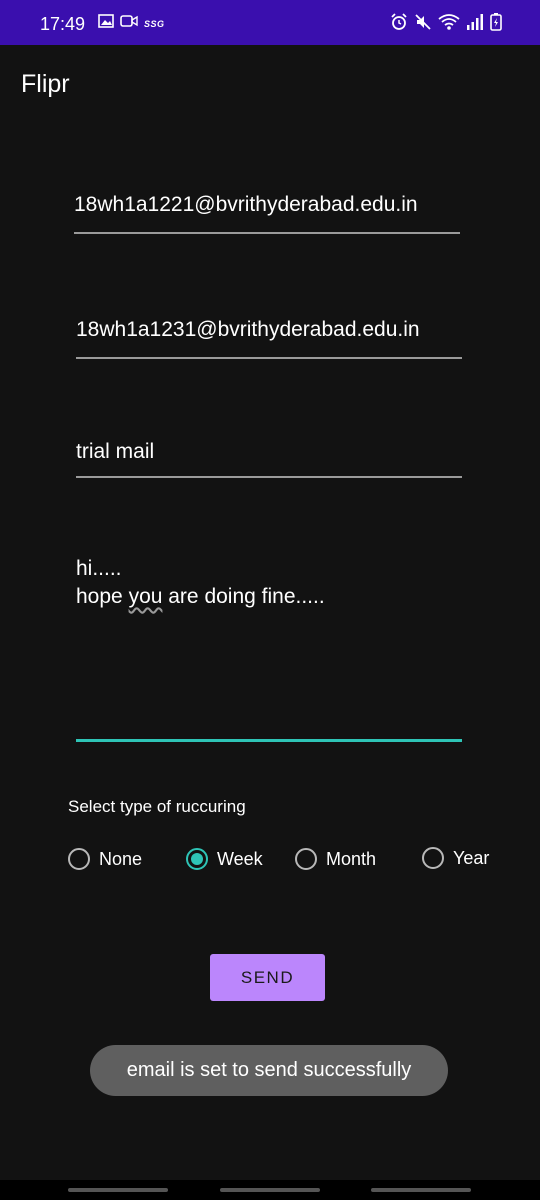 The height and width of the screenshot is (1200, 540). What do you see at coordinates (269, 477) in the screenshot?
I see `subject-underline` at bounding box center [269, 477].